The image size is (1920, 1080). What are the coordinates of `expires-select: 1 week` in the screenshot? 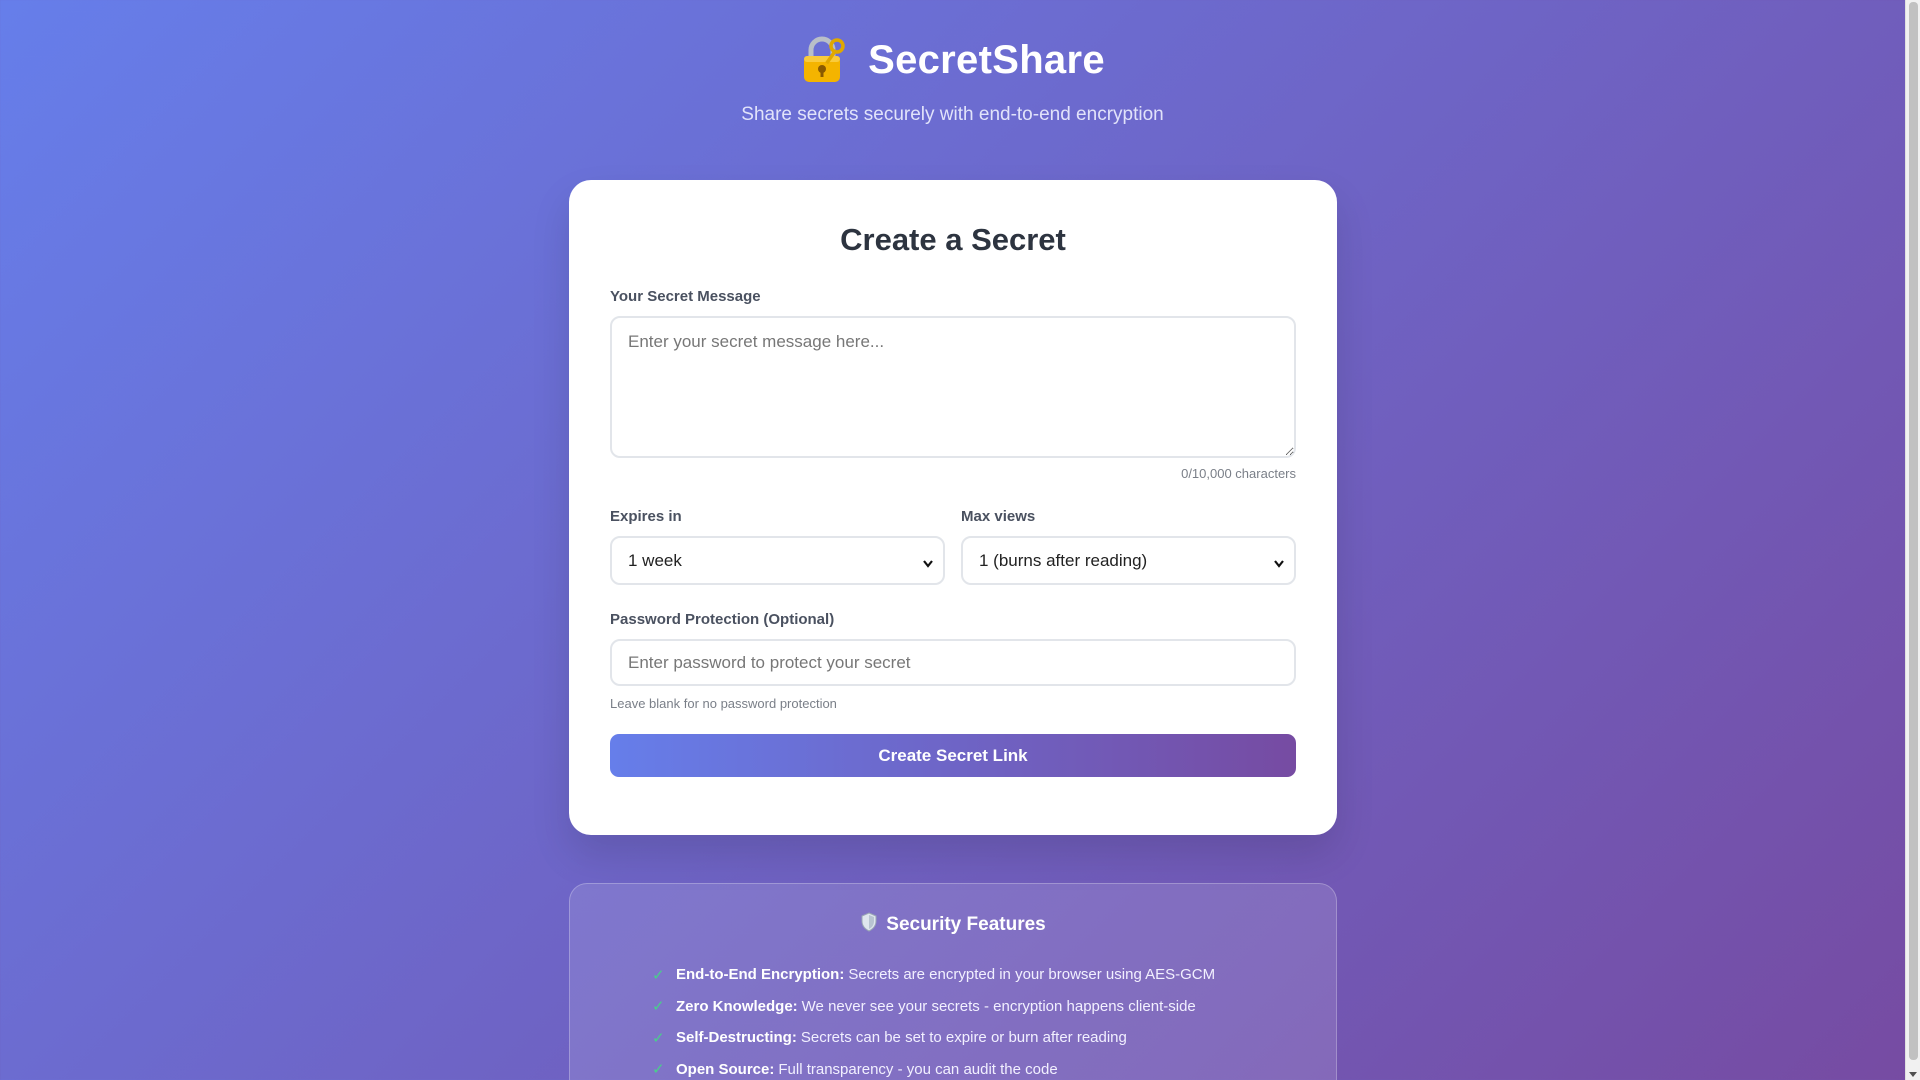 It's located at (777, 560).